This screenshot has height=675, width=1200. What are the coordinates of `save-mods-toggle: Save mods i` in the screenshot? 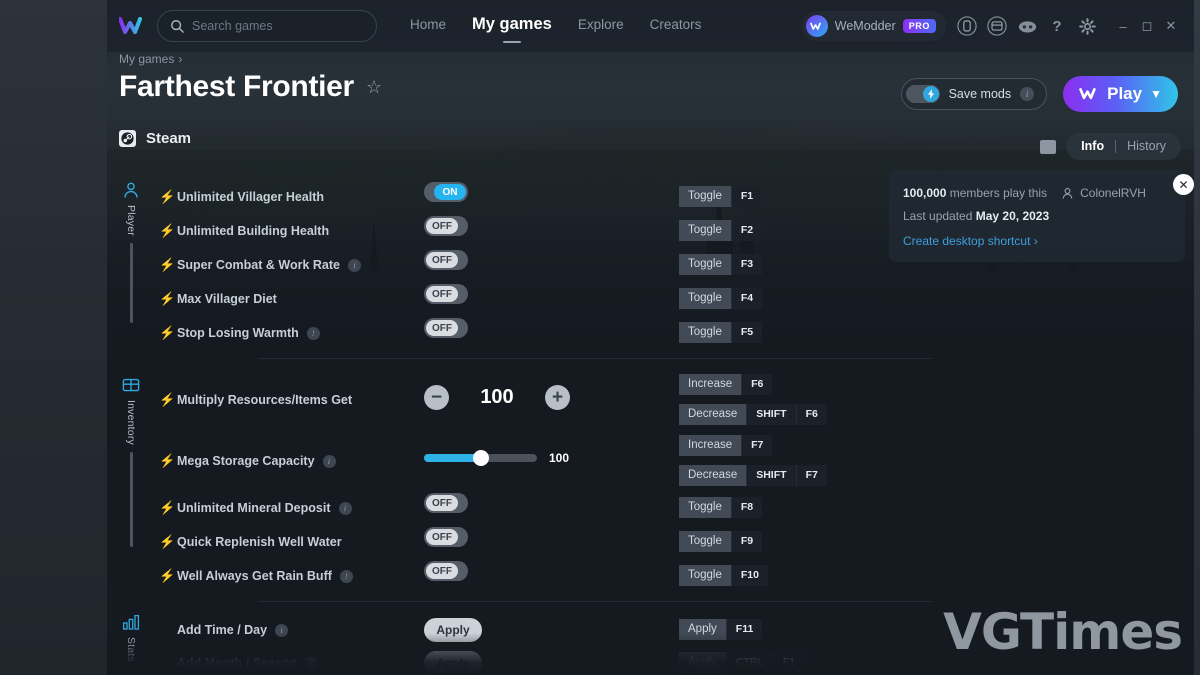 It's located at (974, 94).